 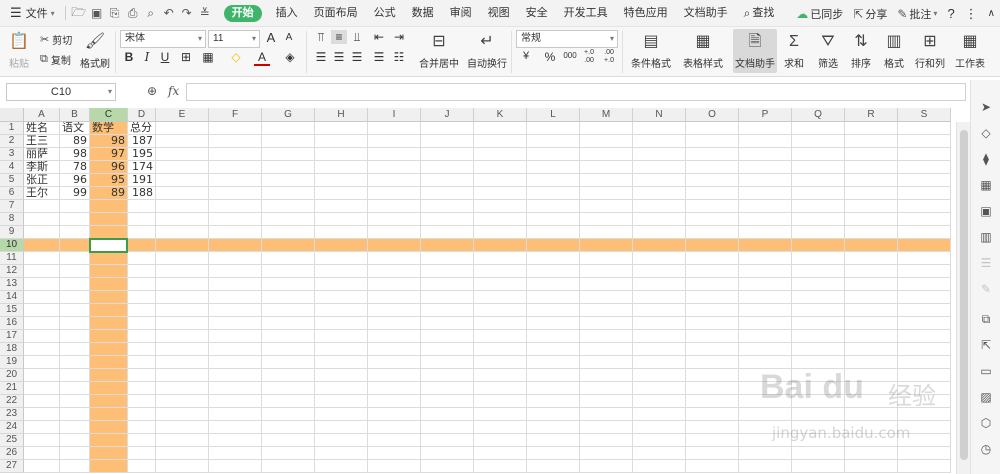 I want to click on row-header-1: 1, so click(x=12, y=128).